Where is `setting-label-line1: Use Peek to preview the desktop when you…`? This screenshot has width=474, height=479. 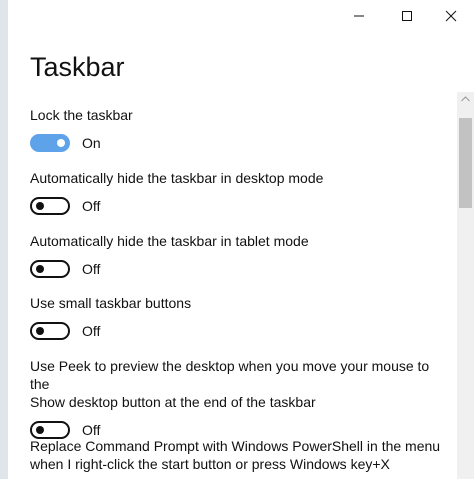 setting-label-line1: Use Peek to preview the desktop when you… is located at coordinates (230, 375).